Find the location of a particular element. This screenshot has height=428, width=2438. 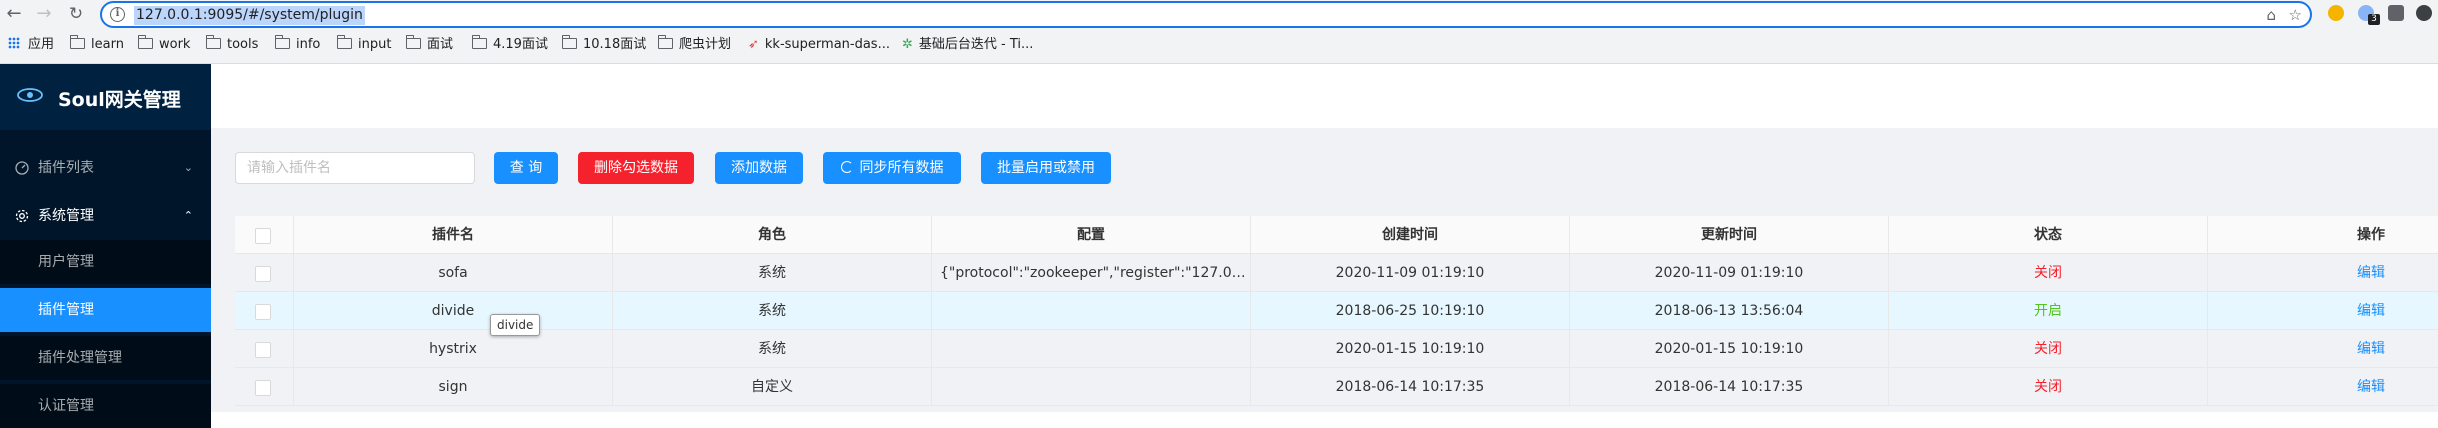

site-info-icon: i is located at coordinates (117, 14).